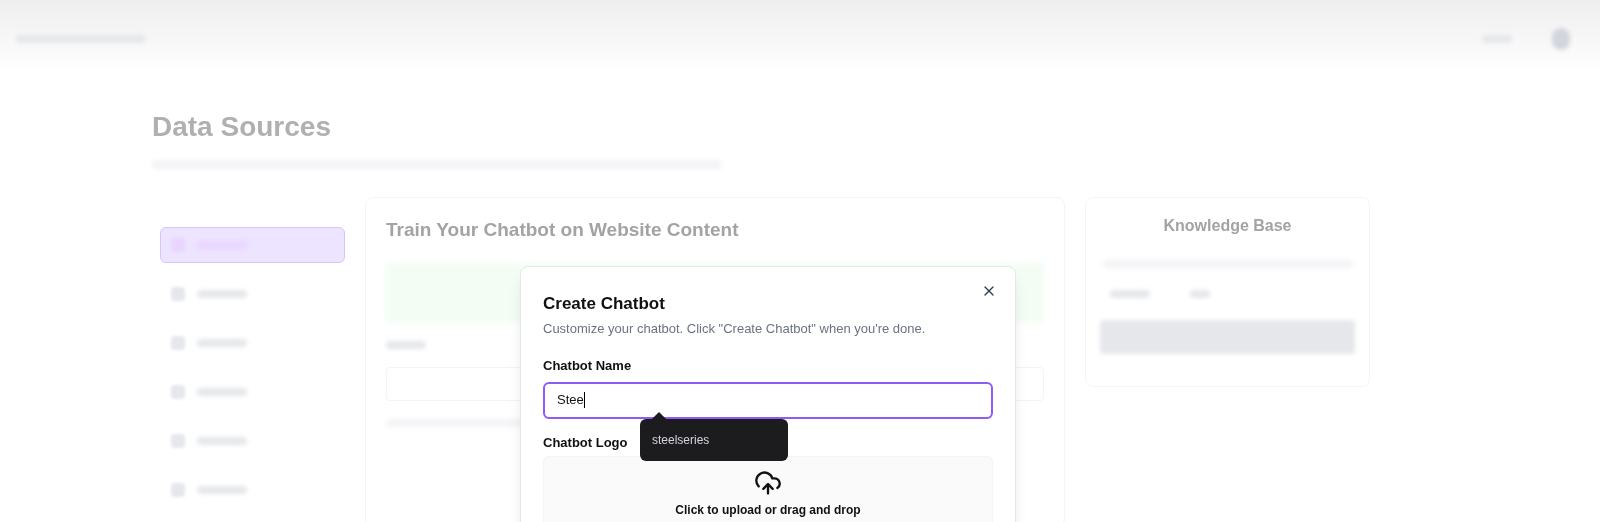 The image size is (1600, 522). What do you see at coordinates (768, 400) in the screenshot?
I see `name-field: Stee` at bounding box center [768, 400].